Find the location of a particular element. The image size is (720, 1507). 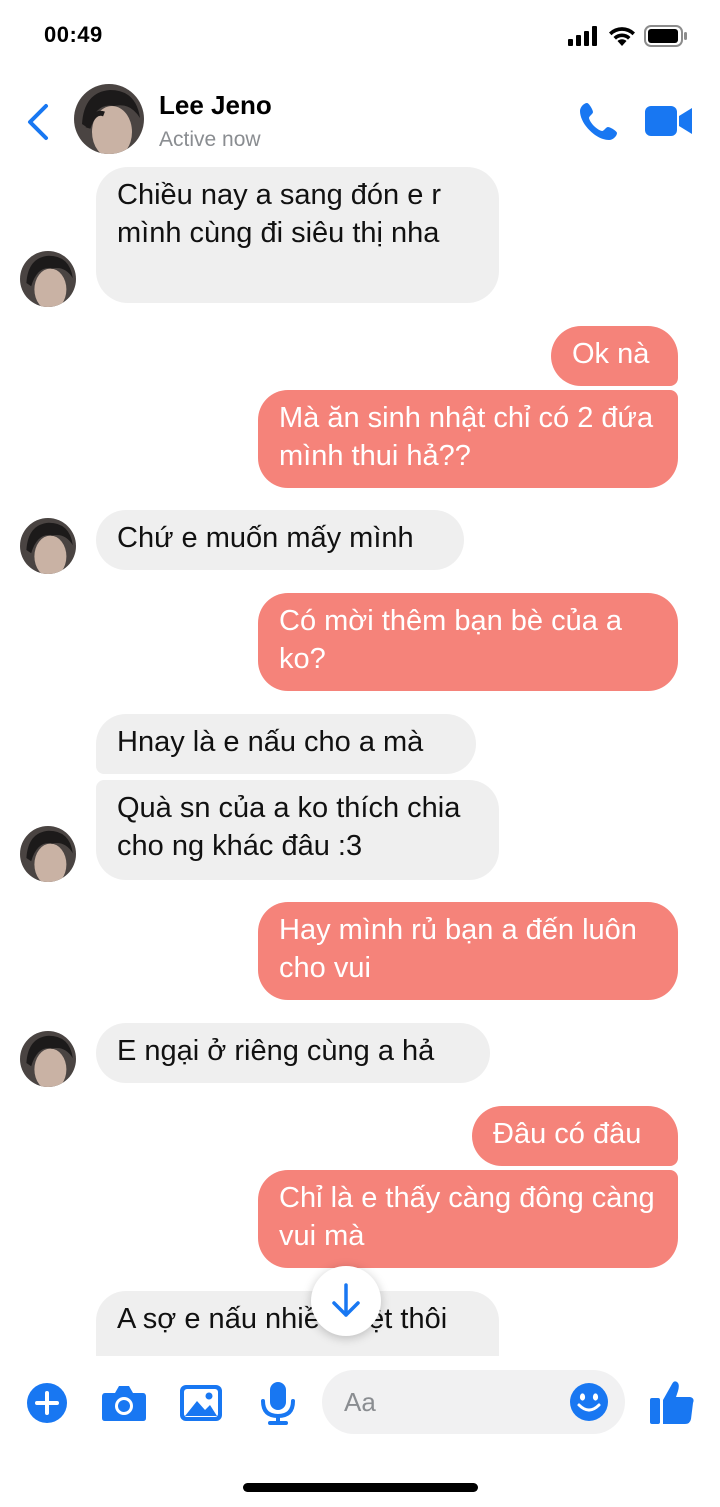

message-incoming: Hnay là e nấu cho a mà is located at coordinates (286, 744).